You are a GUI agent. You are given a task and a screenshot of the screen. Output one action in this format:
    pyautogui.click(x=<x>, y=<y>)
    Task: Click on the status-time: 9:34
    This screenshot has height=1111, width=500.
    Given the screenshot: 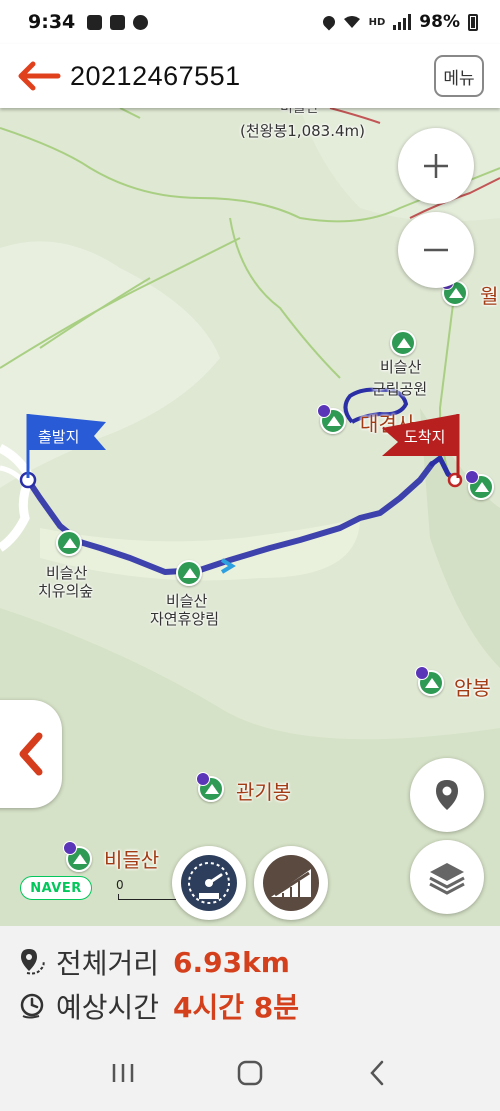 What is the action you would take?
    pyautogui.click(x=52, y=22)
    